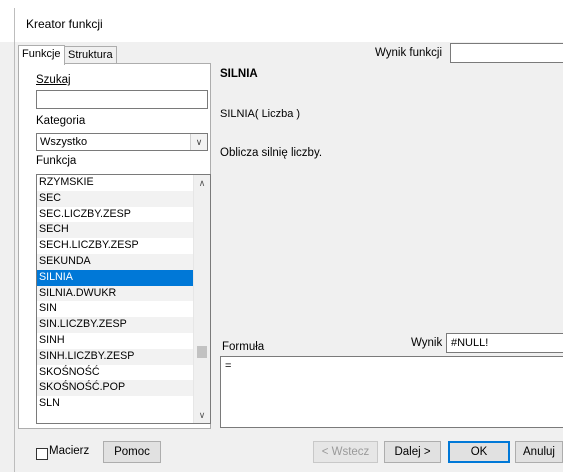 The height and width of the screenshot is (472, 563). I want to click on chevron-up-icon: ∧, so click(202, 183).